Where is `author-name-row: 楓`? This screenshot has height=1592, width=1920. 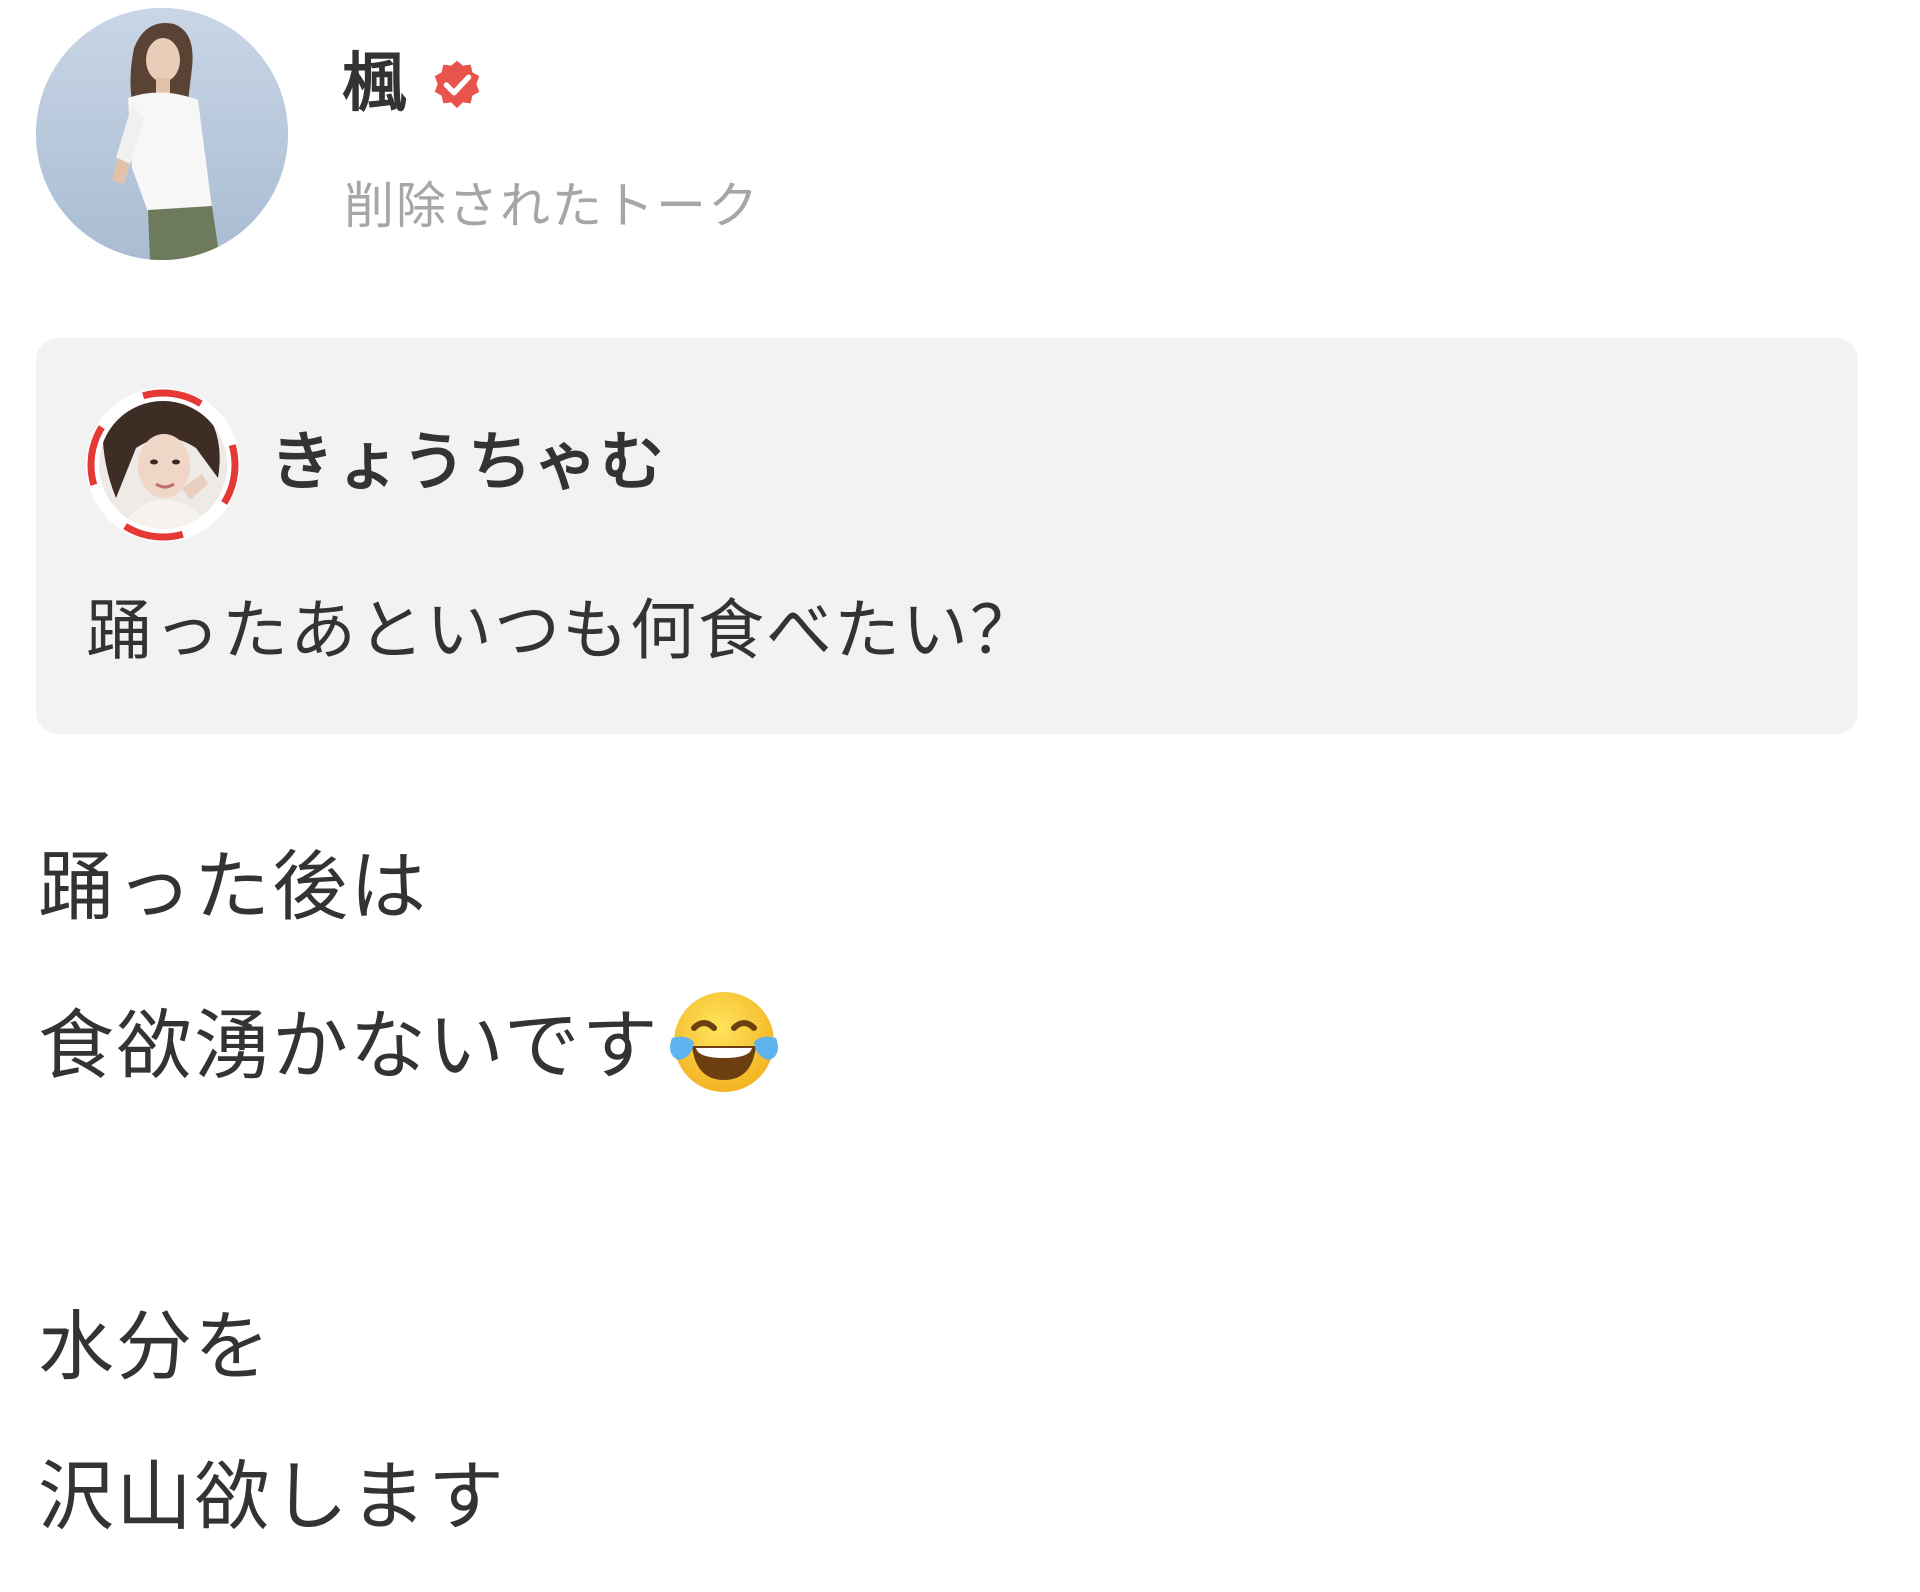 author-name-row: 楓 is located at coordinates (414, 84).